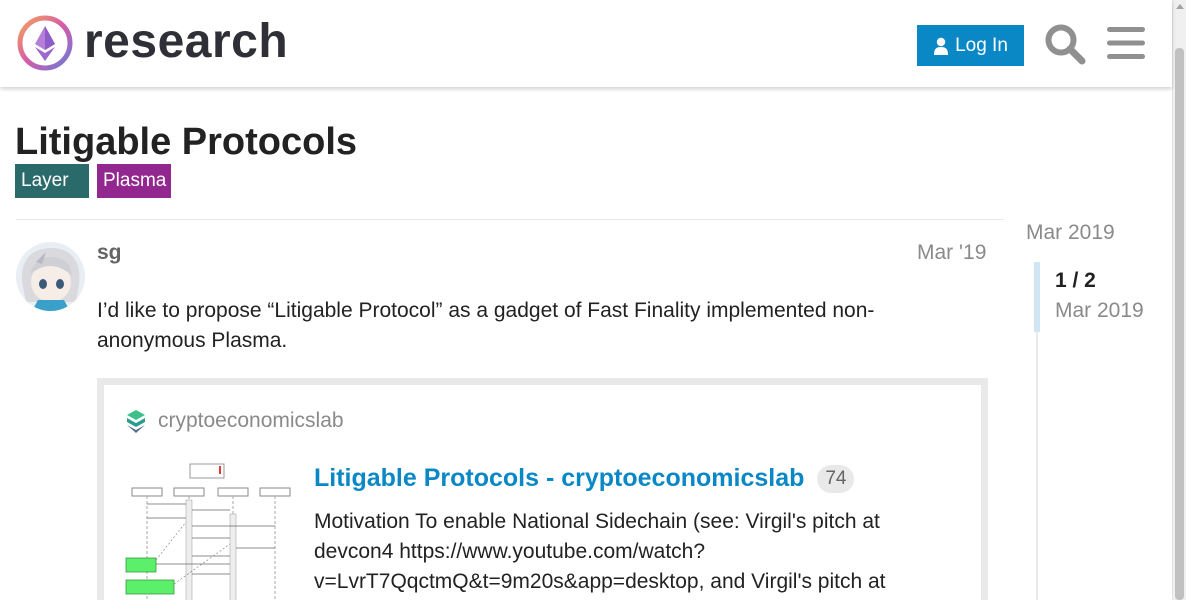 This screenshot has width=1186, height=600. Describe the element at coordinates (1070, 233) in the screenshot. I see `timeline-start-date: Mar 2019` at that location.